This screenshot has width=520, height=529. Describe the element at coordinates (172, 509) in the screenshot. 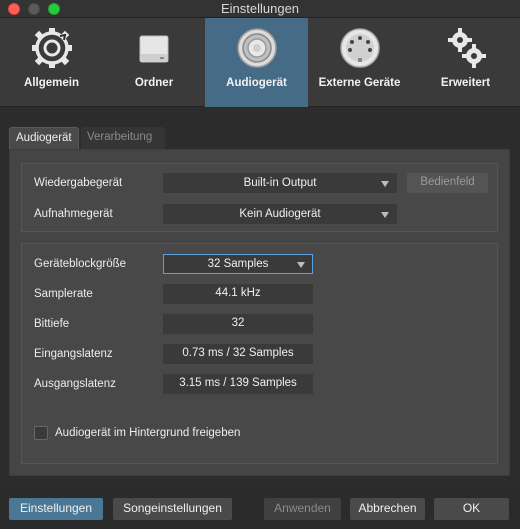

I see `song-settings-button: Songeinstellungen` at that location.